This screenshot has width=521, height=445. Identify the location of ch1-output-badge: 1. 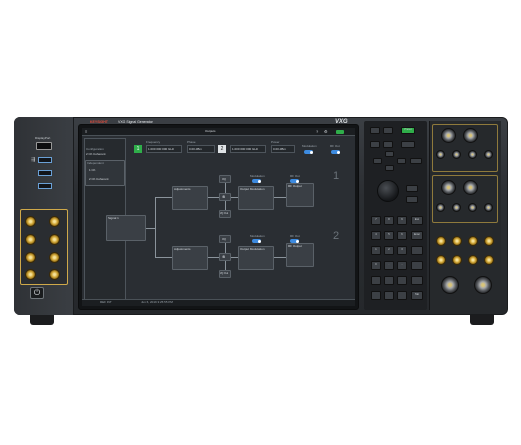
(138, 149).